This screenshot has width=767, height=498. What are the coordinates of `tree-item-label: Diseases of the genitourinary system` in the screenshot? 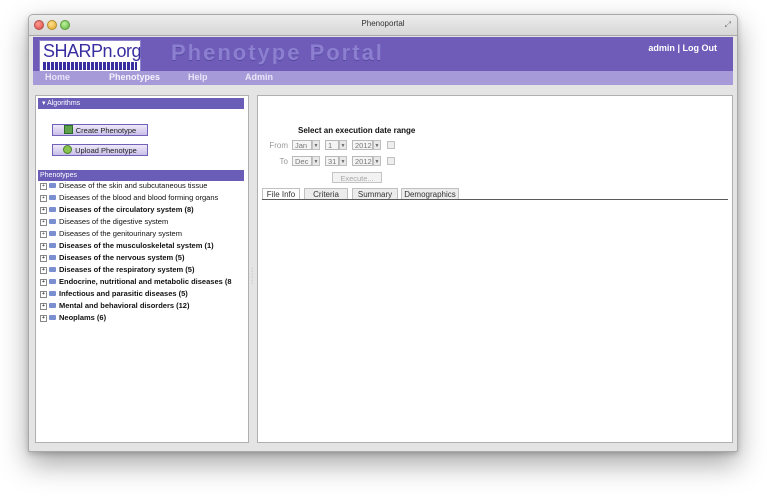 It's located at (120, 233).